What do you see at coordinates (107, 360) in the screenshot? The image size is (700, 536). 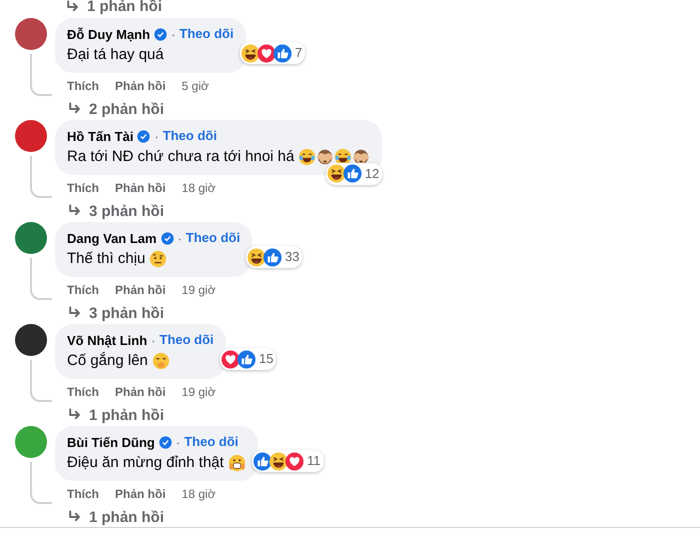 I see `comment-text: Cố gắng lên` at bounding box center [107, 360].